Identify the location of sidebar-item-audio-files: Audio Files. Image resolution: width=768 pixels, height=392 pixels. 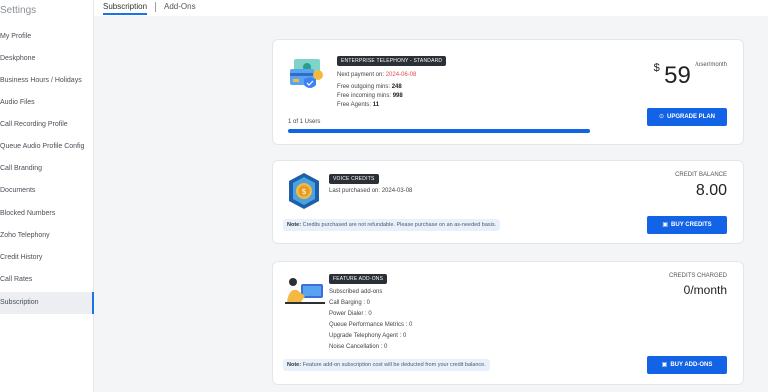
(47, 103).